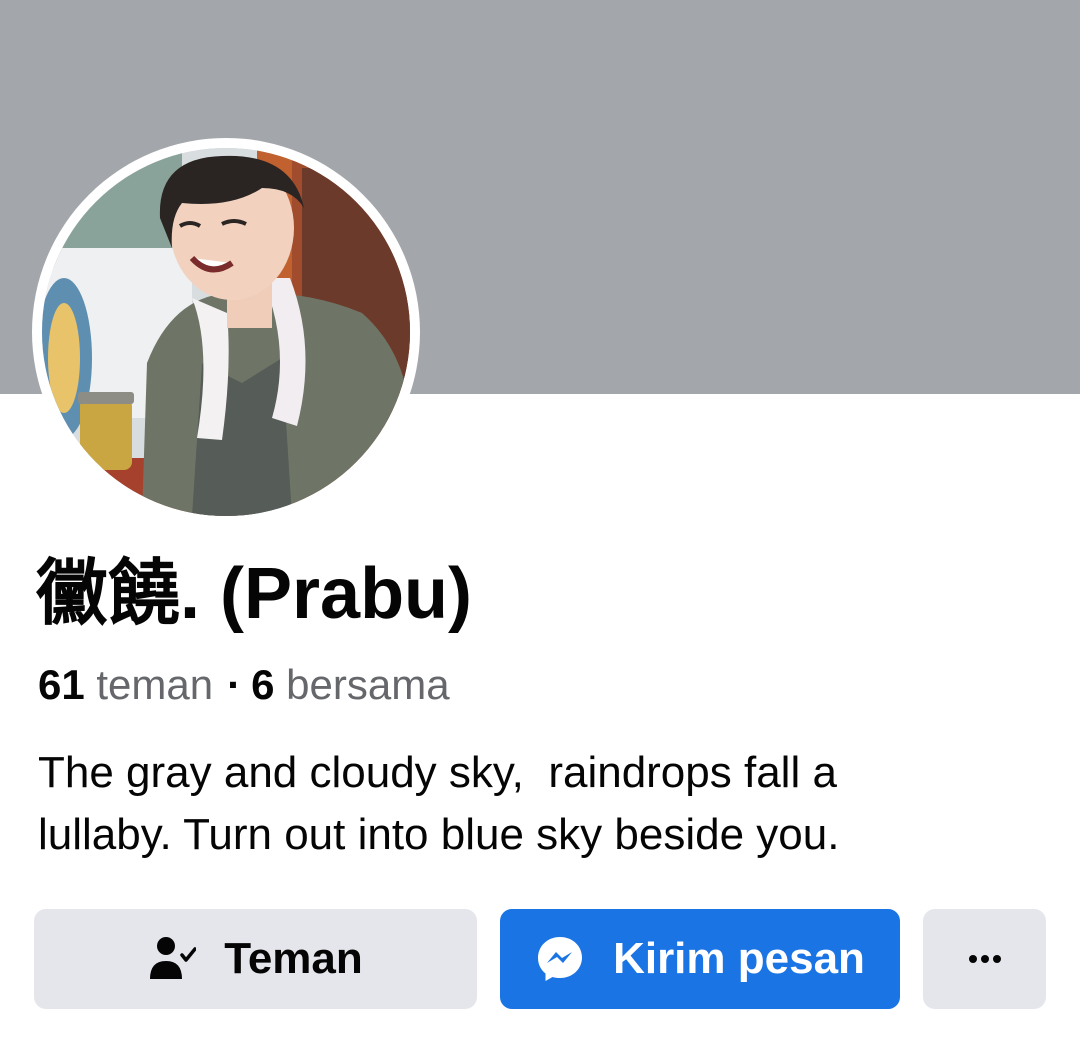 This screenshot has width=1080, height=1054. What do you see at coordinates (263, 684) in the screenshot?
I see `mutual-count: 6` at bounding box center [263, 684].